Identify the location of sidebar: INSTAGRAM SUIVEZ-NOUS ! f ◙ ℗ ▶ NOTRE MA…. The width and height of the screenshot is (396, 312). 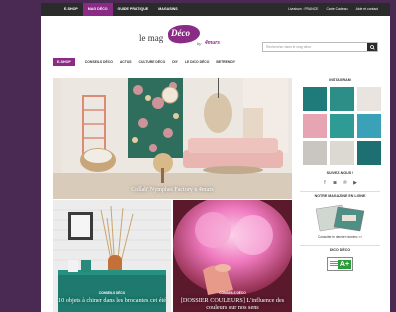
(340, 174).